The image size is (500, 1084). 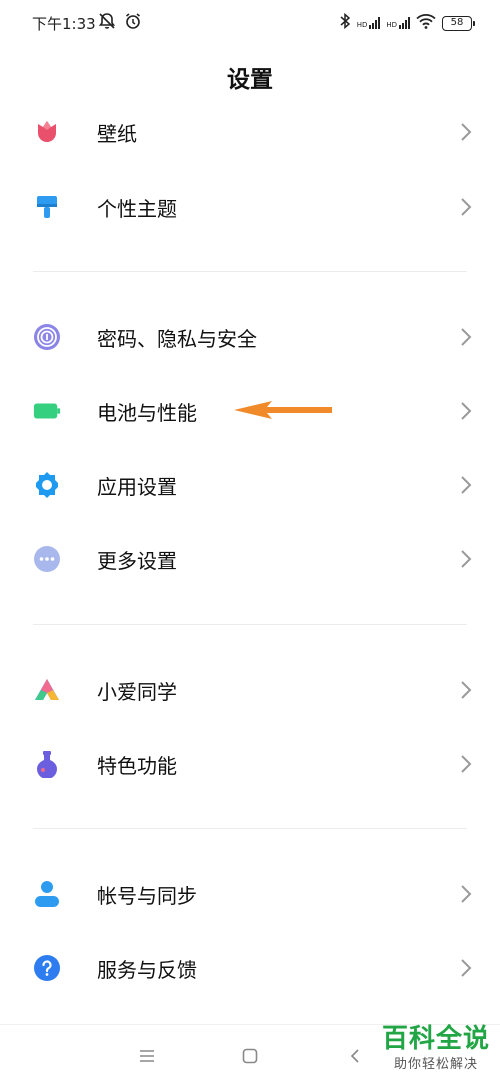 I want to click on settings-item-more: 更多设置, so click(x=250, y=559).